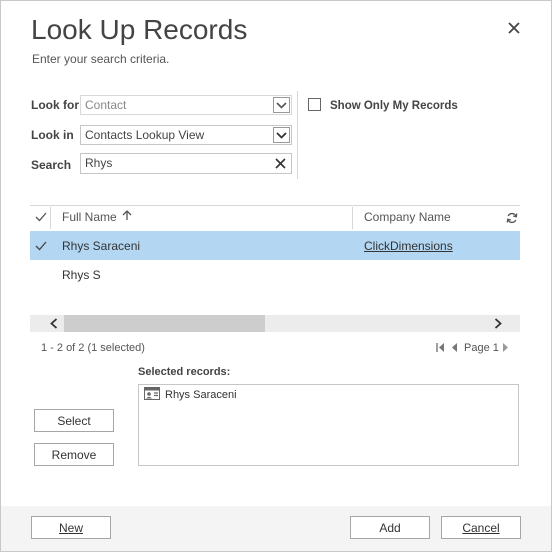  What do you see at coordinates (106, 105) in the screenshot?
I see `look-for-value: Contact` at bounding box center [106, 105].